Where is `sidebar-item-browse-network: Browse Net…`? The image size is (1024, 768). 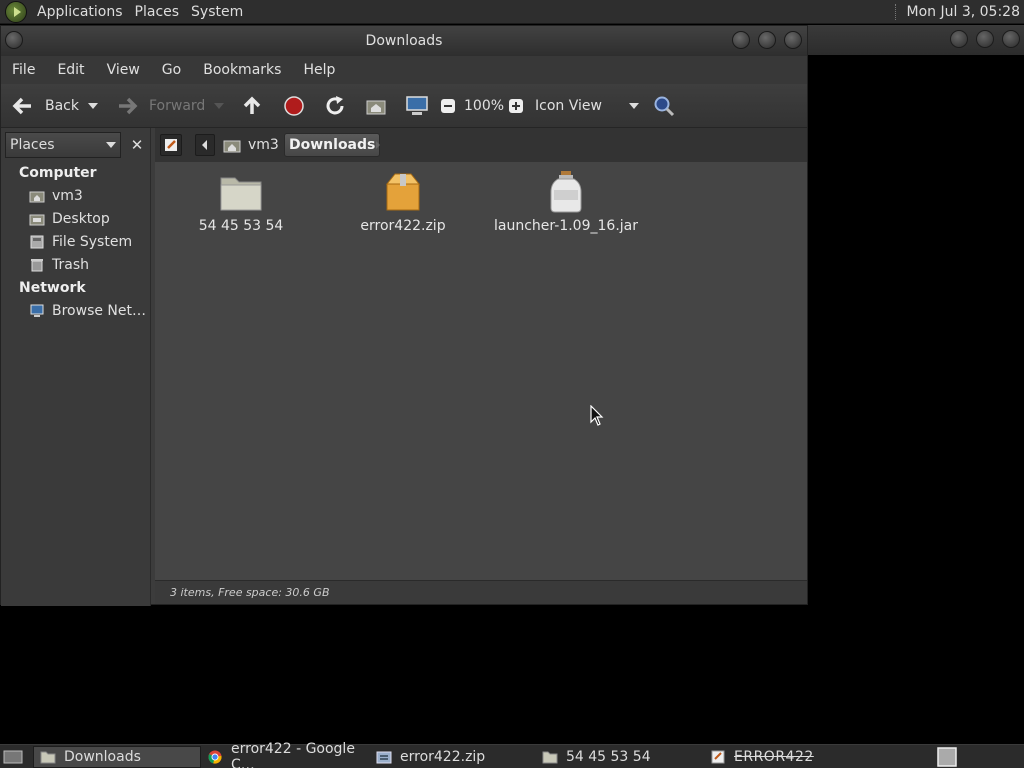 sidebar-item-browse-network: Browse Net… is located at coordinates (89, 311).